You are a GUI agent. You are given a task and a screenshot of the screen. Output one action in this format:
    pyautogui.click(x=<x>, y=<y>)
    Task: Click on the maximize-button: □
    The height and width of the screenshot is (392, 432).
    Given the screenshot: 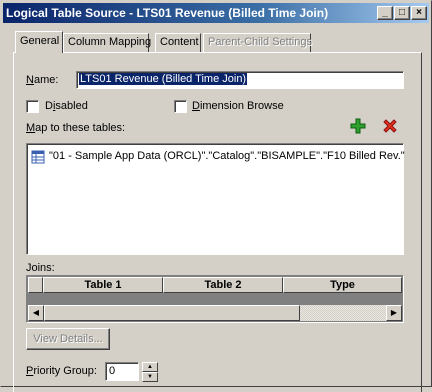 What is the action you would take?
    pyautogui.click(x=402, y=13)
    